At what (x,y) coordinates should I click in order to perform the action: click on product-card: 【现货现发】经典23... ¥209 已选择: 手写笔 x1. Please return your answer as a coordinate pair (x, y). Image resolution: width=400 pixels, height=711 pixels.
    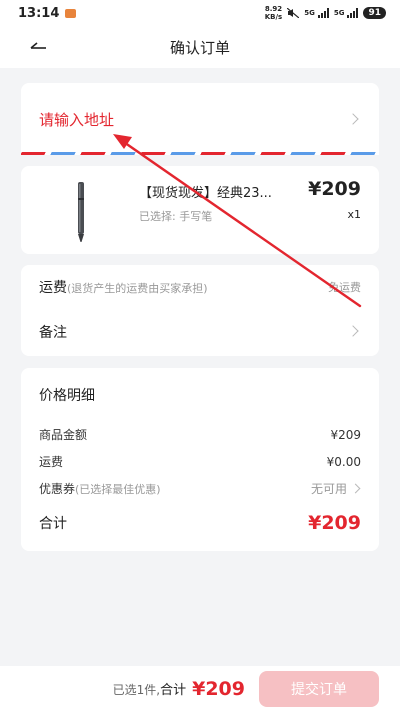
    Looking at the image, I should click on (200, 210).